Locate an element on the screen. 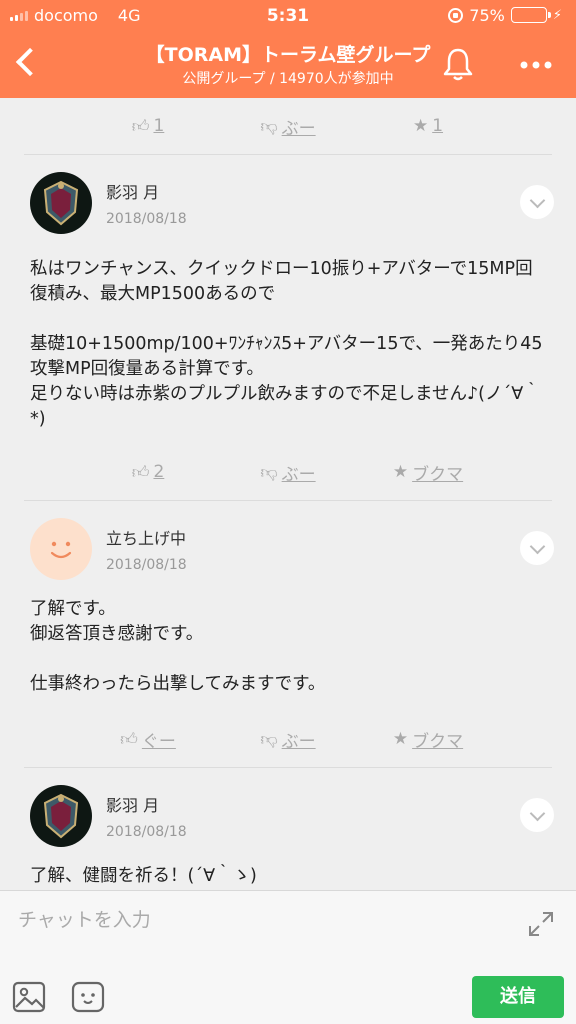  nav-bar: 【TORAM】トーラム壁グループ 公開グループ / 14970人が参加中 is located at coordinates (288, 64).